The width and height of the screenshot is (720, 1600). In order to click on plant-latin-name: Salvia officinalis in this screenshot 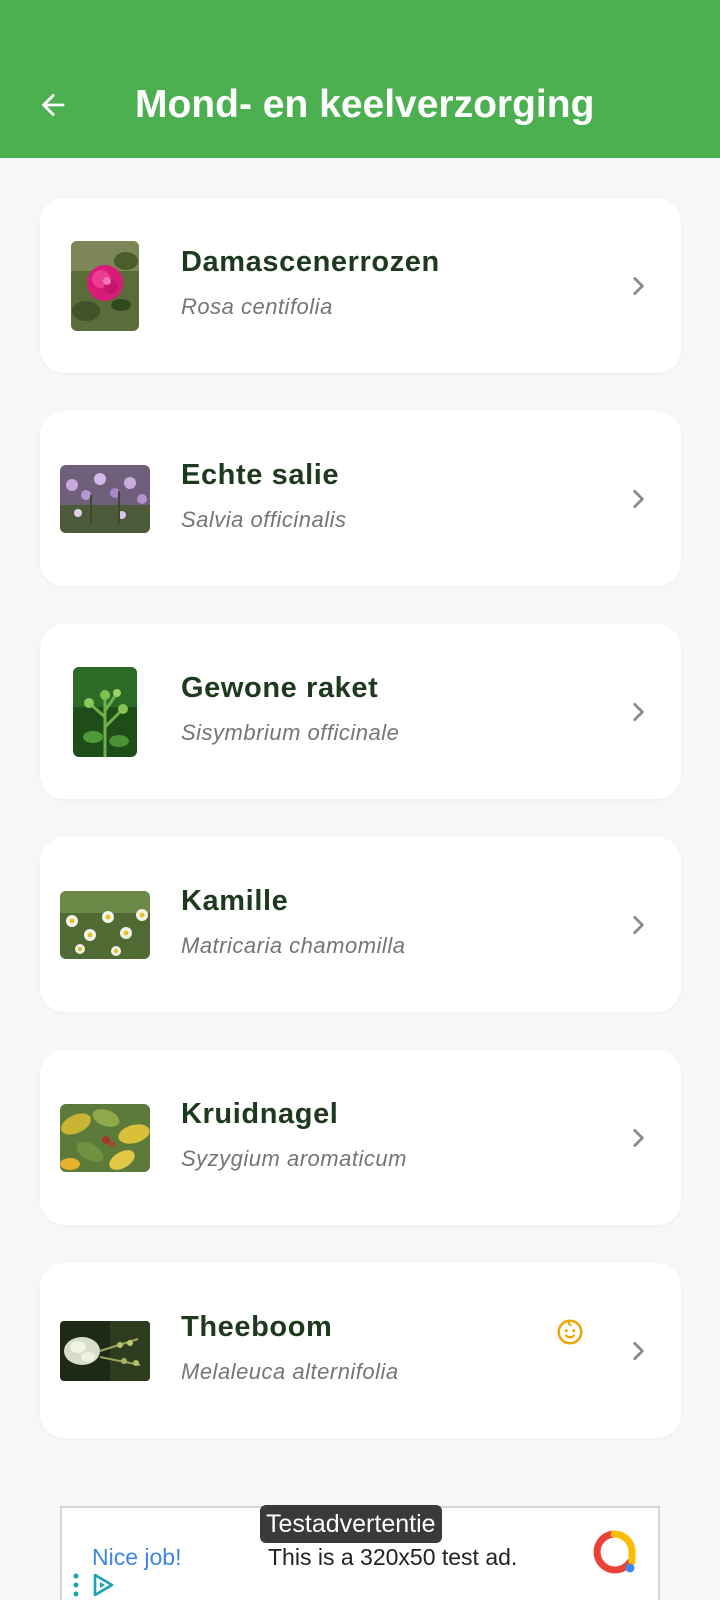, I will do `click(264, 519)`.